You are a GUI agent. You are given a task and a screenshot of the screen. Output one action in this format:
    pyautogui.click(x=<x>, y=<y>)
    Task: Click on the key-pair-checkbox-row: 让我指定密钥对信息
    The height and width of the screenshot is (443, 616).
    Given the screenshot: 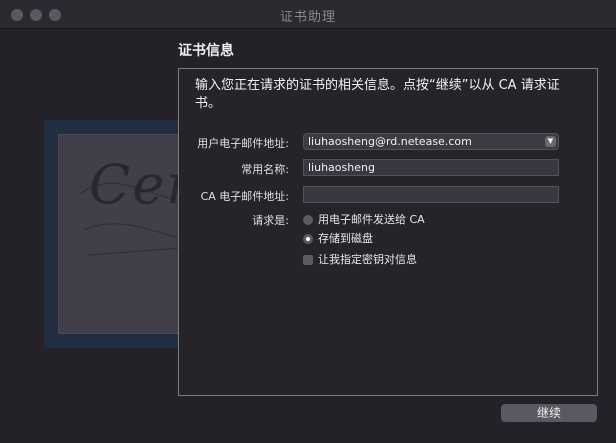 What is the action you would take?
    pyautogui.click(x=360, y=259)
    